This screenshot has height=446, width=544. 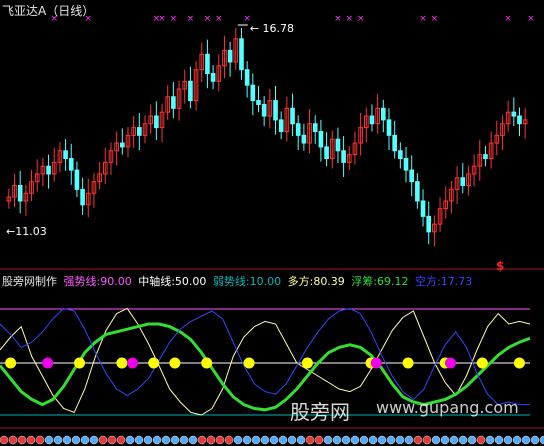 What do you see at coordinates (48, 11) in the screenshot?
I see `chart-title: 飞亚达A（日线）` at bounding box center [48, 11].